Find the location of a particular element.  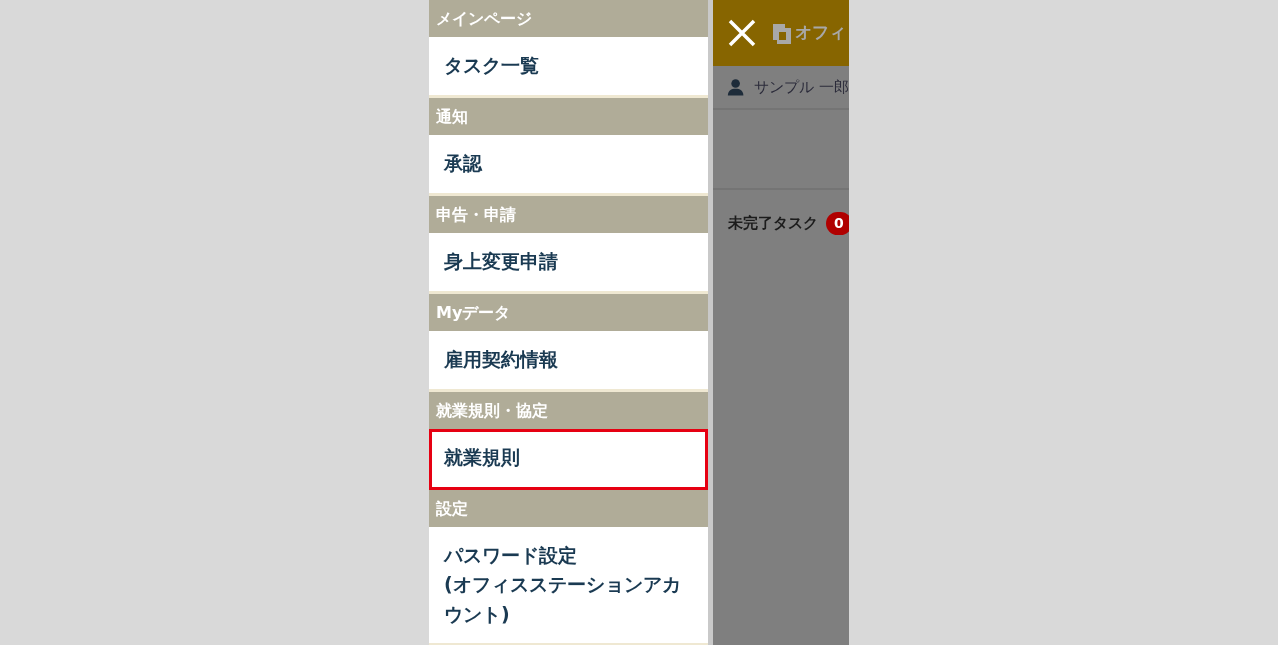

menu-section-heading: メインページ is located at coordinates (568, 18).